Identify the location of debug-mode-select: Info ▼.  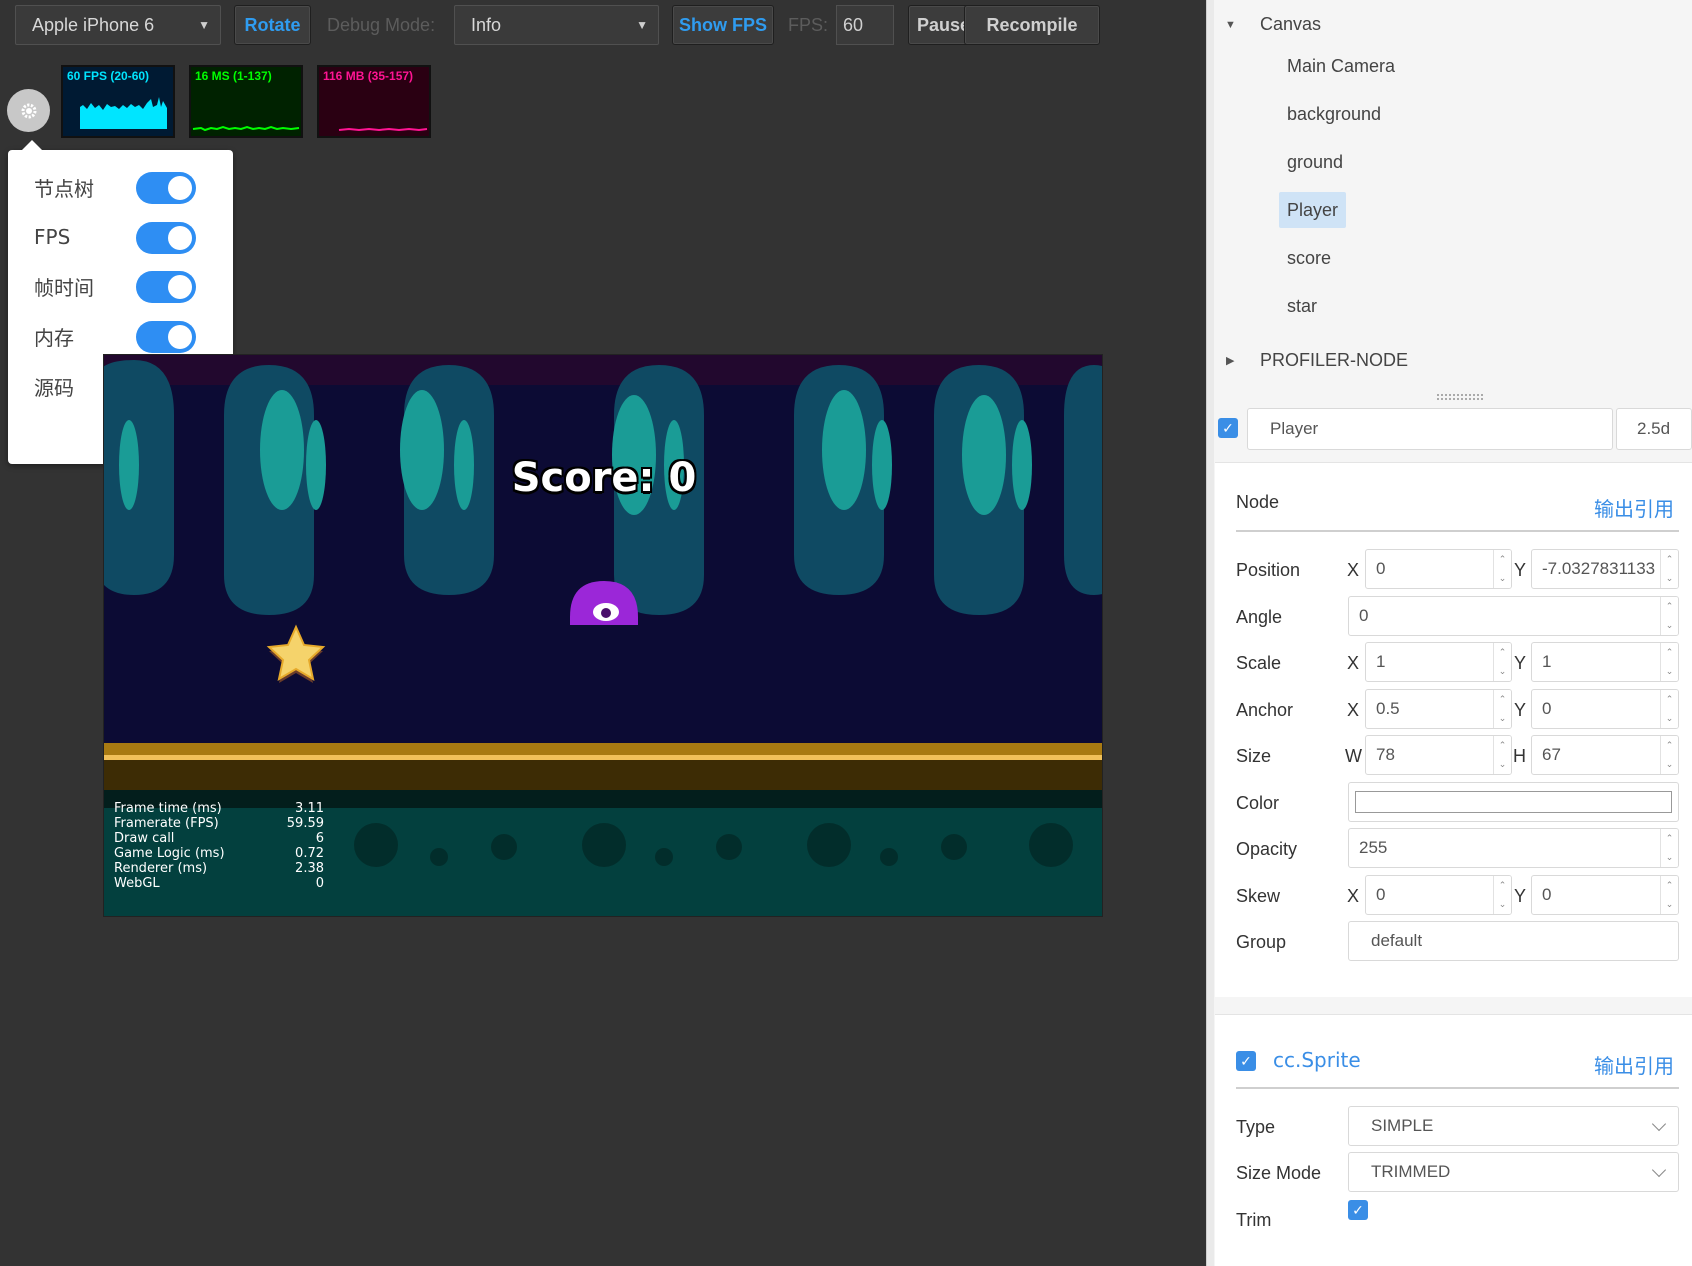
(556, 25).